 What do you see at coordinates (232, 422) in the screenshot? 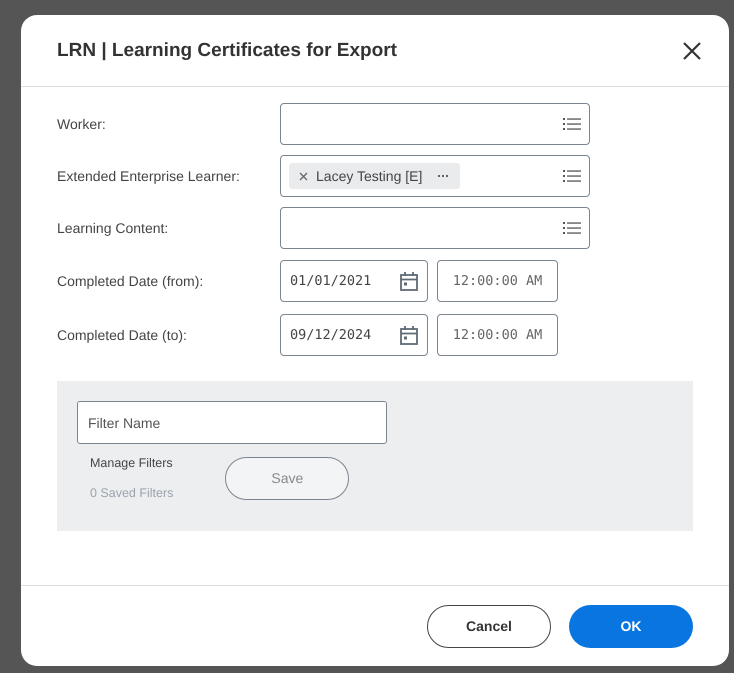
I see `filter-name-field: Filter Name` at bounding box center [232, 422].